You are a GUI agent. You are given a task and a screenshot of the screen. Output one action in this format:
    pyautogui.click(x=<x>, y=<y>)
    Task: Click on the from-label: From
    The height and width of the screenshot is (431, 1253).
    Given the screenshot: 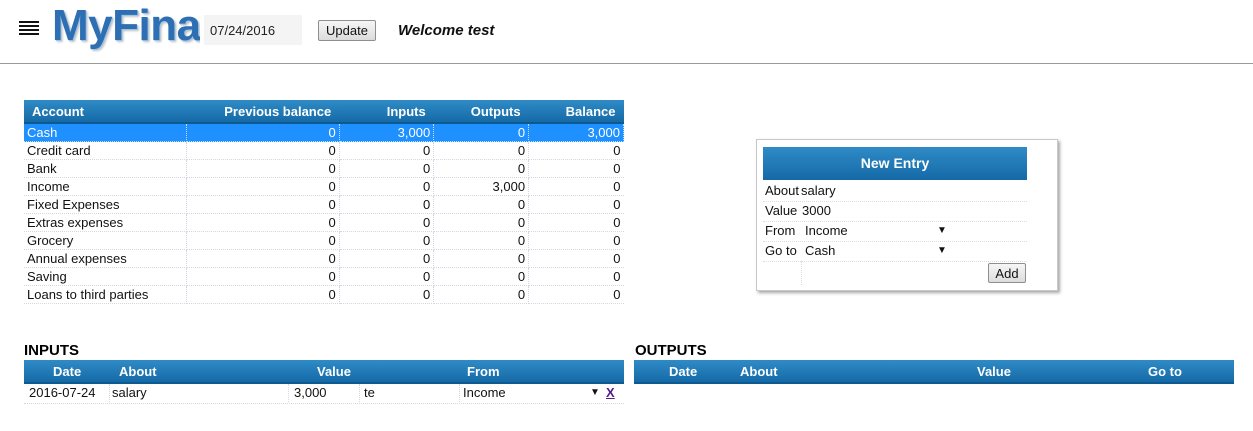 What is the action you would take?
    pyautogui.click(x=780, y=230)
    